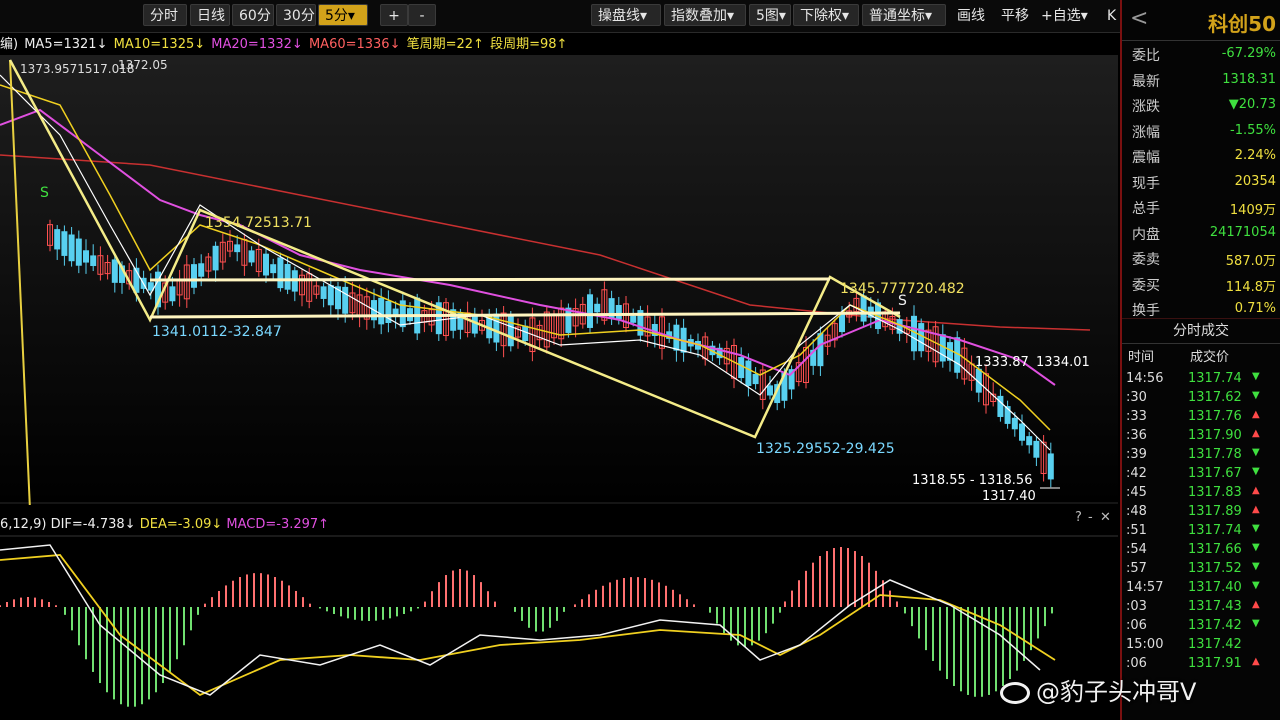 This screenshot has width=1280, height=720. I want to click on back-icon: <, so click(1139, 18).